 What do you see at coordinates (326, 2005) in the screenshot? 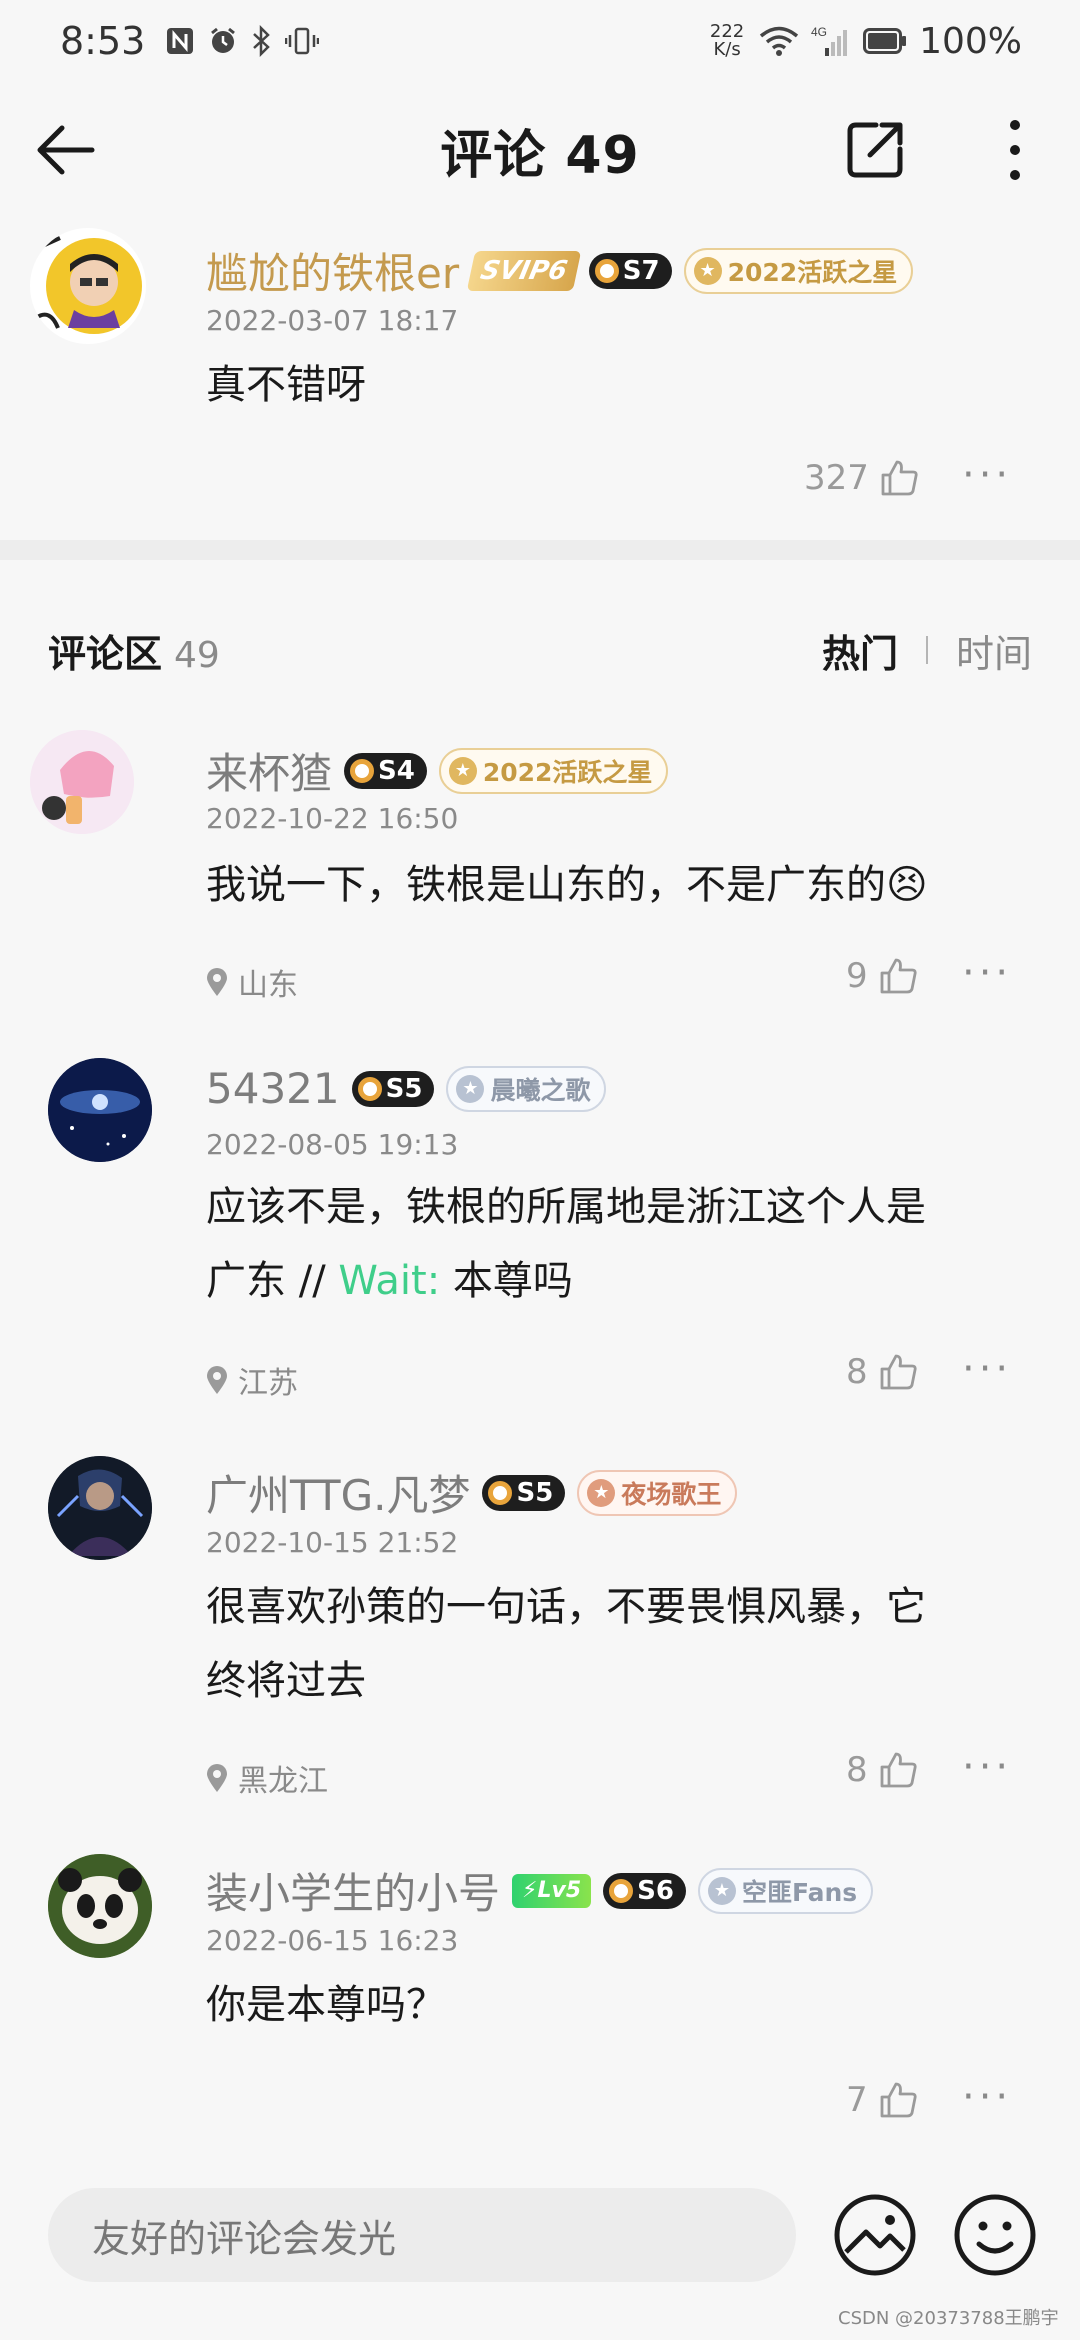
I see `comment-text: 你是本尊吗？` at bounding box center [326, 2005].